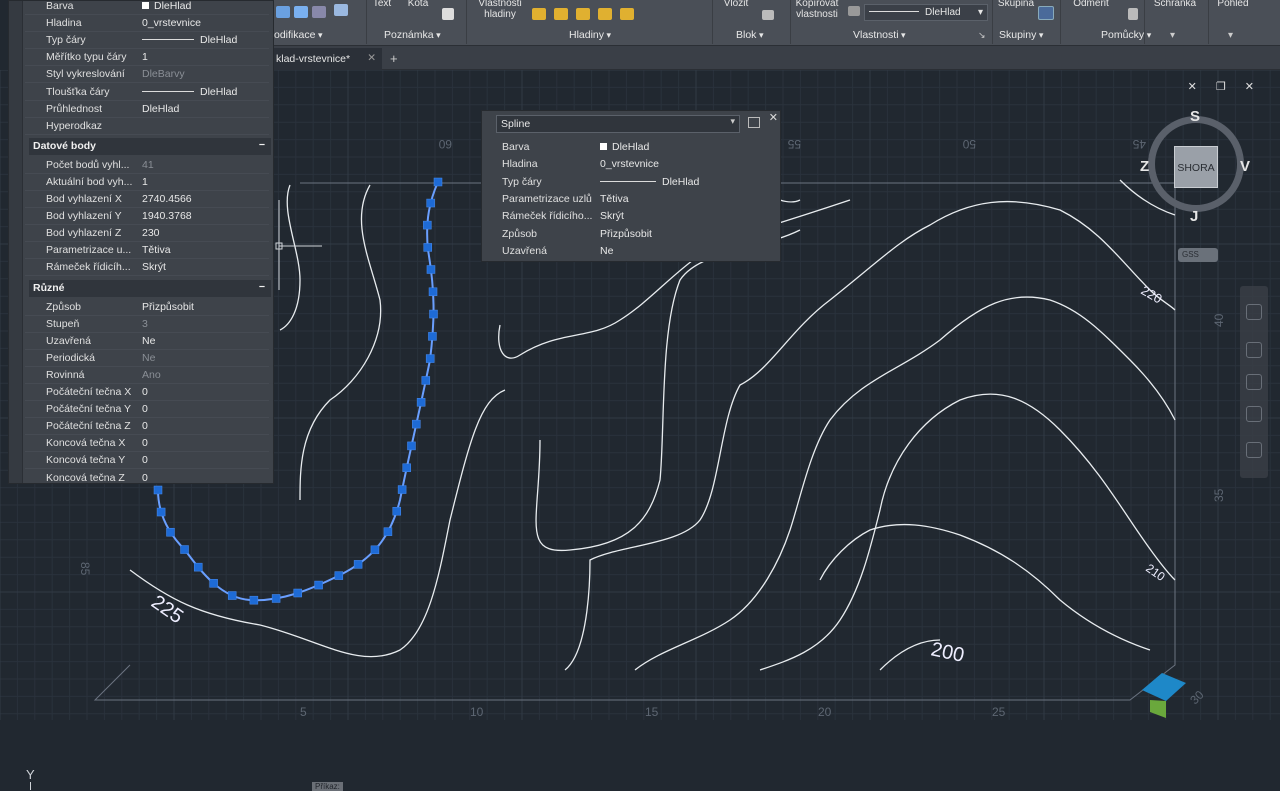 This screenshot has height=791, width=1280. I want to click on quick-property-value: Ne, so click(606, 251).